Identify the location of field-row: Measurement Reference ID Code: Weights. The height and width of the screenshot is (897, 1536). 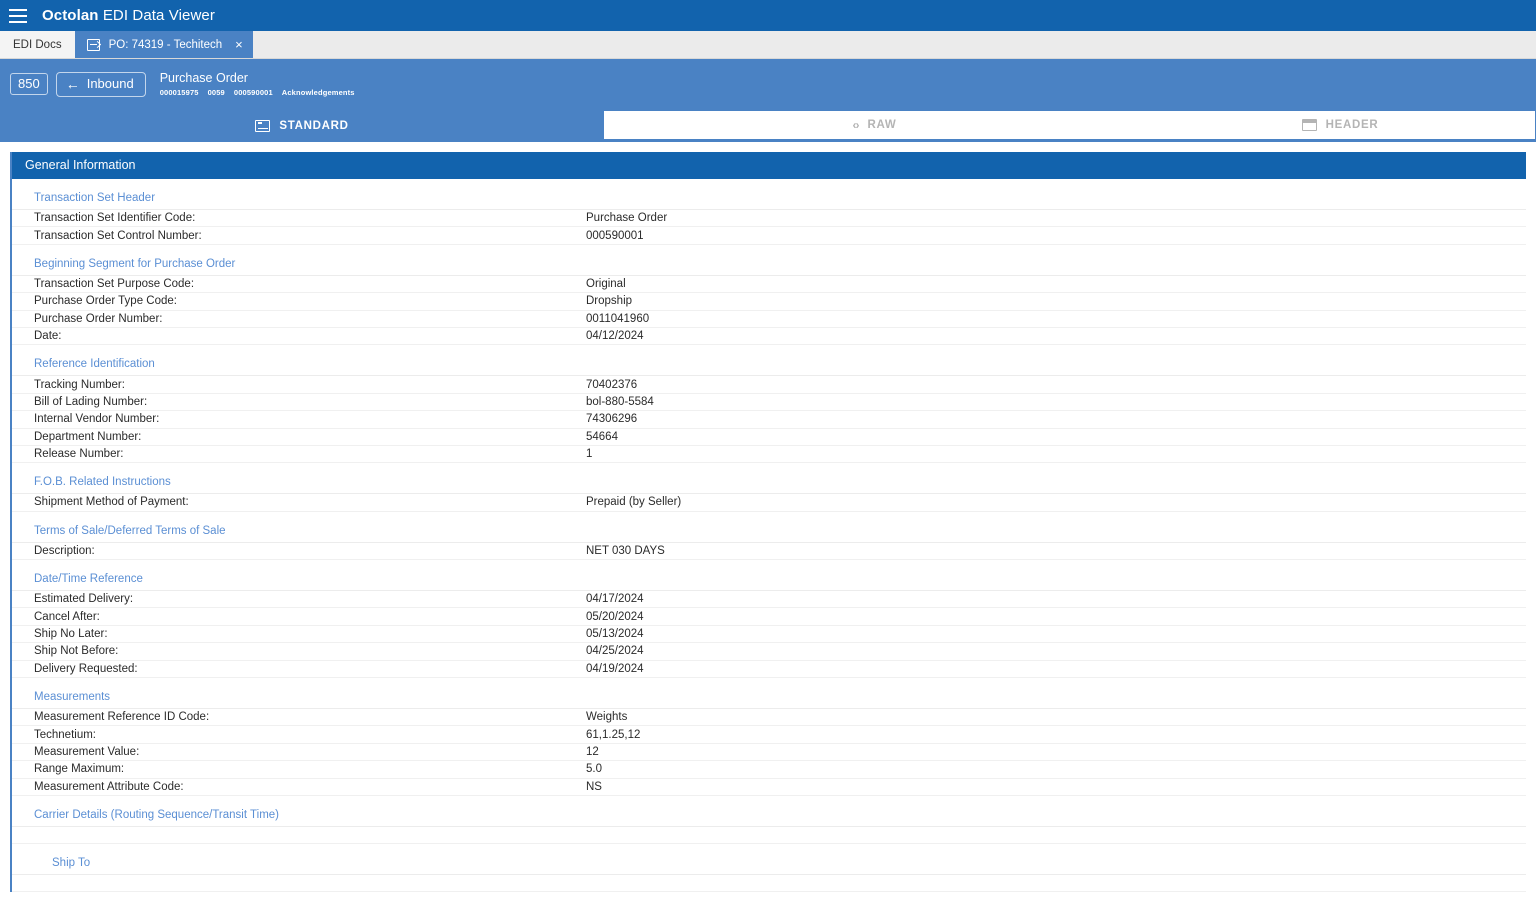
(769, 718).